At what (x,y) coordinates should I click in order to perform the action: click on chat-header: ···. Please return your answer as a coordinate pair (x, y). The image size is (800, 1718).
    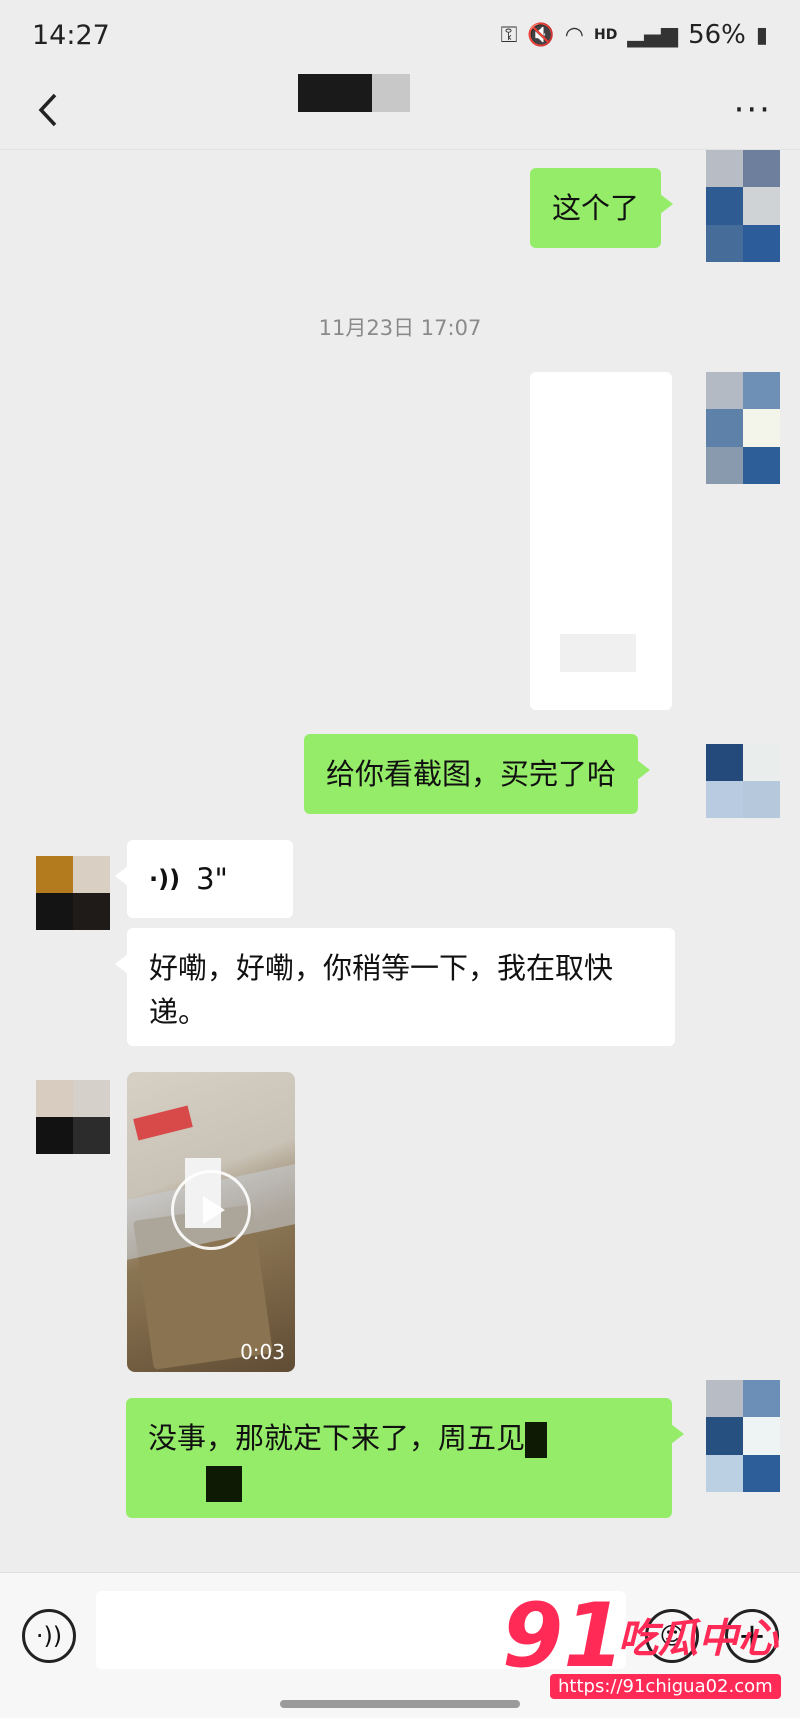
    Looking at the image, I should click on (400, 110).